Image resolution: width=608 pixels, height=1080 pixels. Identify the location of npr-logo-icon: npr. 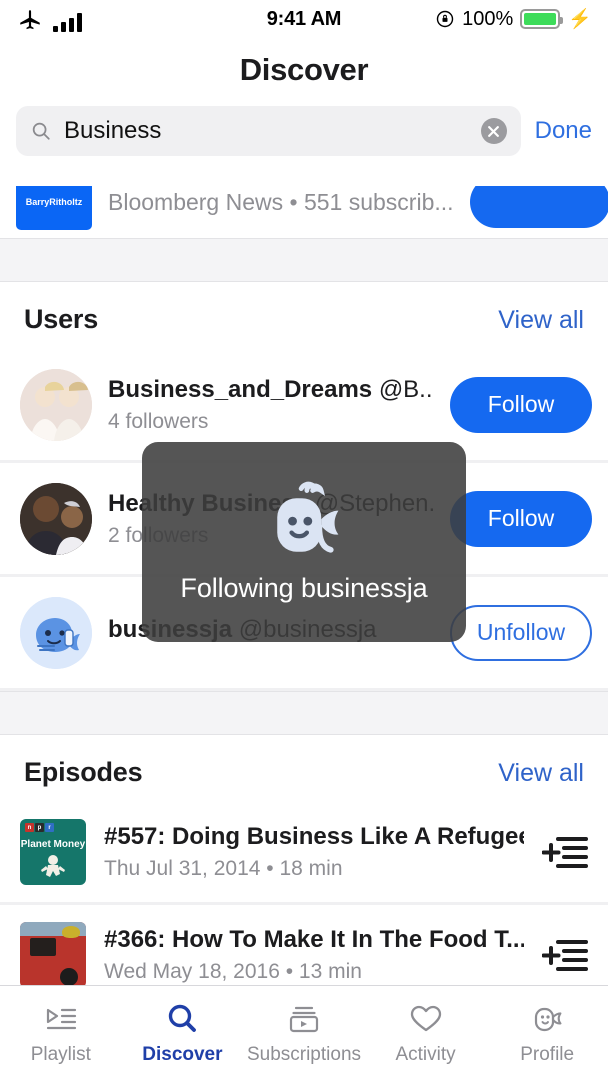
(39, 827).